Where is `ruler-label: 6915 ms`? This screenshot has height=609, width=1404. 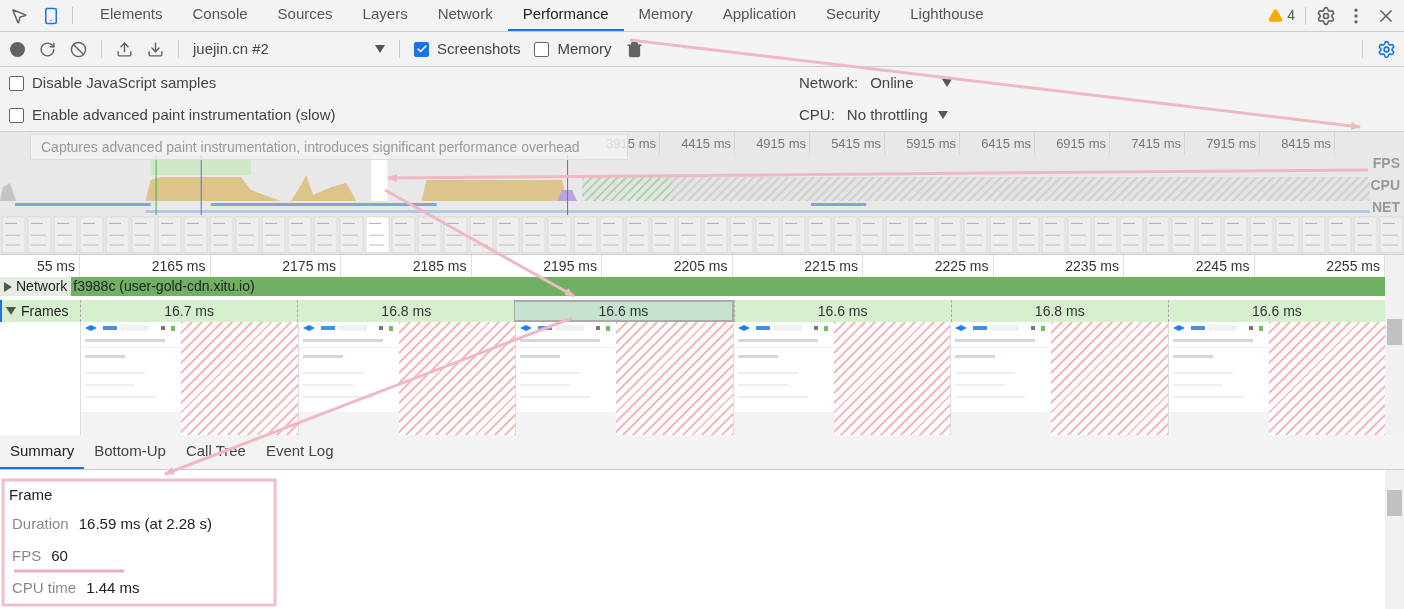 ruler-label: 6915 ms is located at coordinates (1081, 143).